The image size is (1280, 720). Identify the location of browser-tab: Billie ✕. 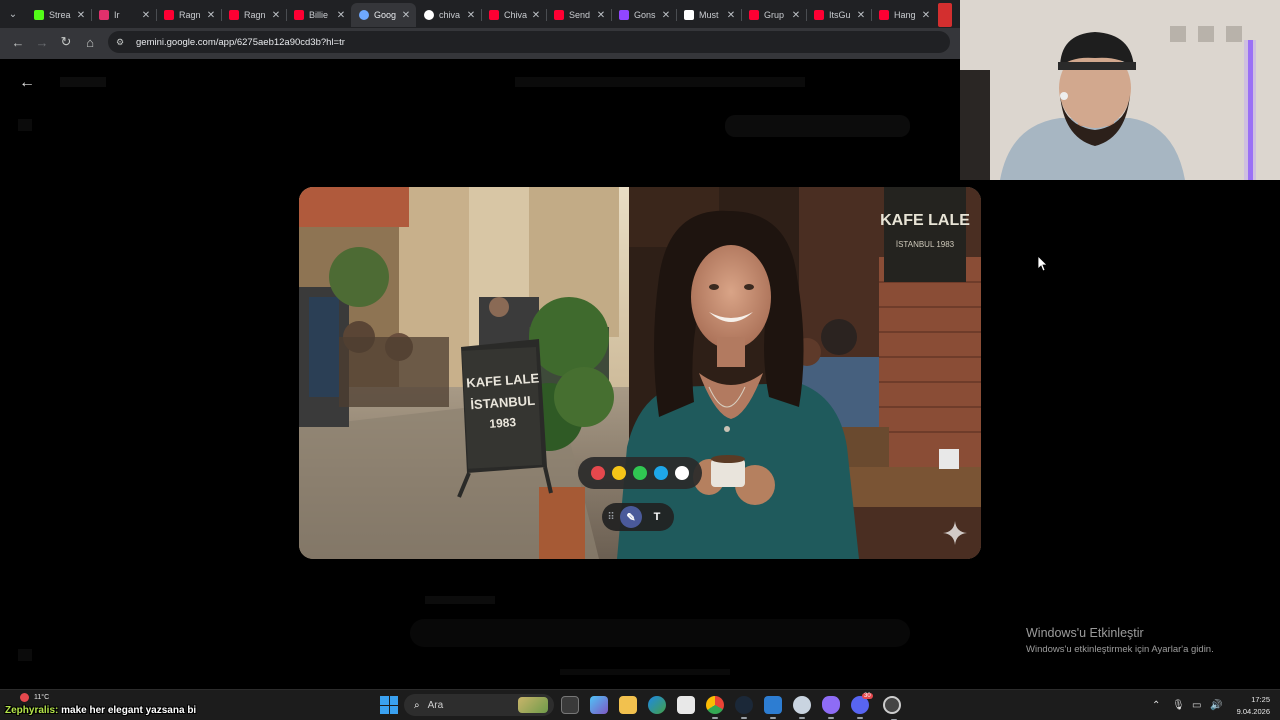
(318, 15).